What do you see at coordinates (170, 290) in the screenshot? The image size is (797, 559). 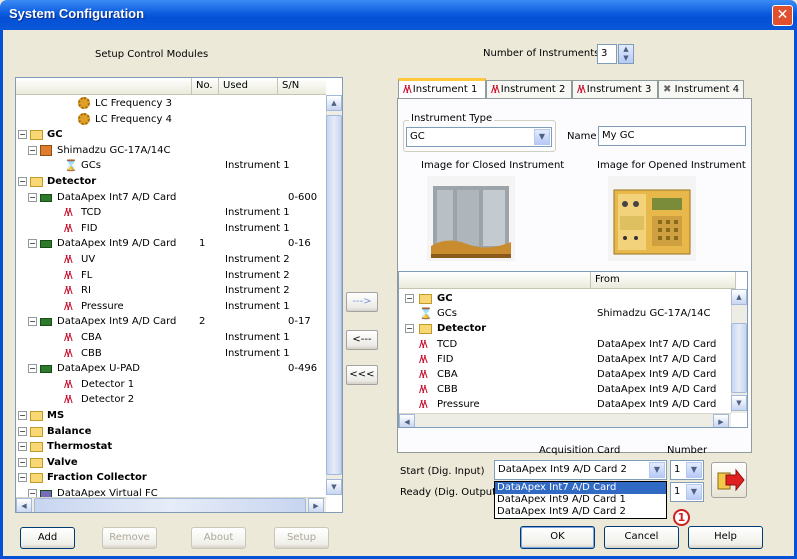 I see `tree-row: /\/\ RI Instrument 2` at bounding box center [170, 290].